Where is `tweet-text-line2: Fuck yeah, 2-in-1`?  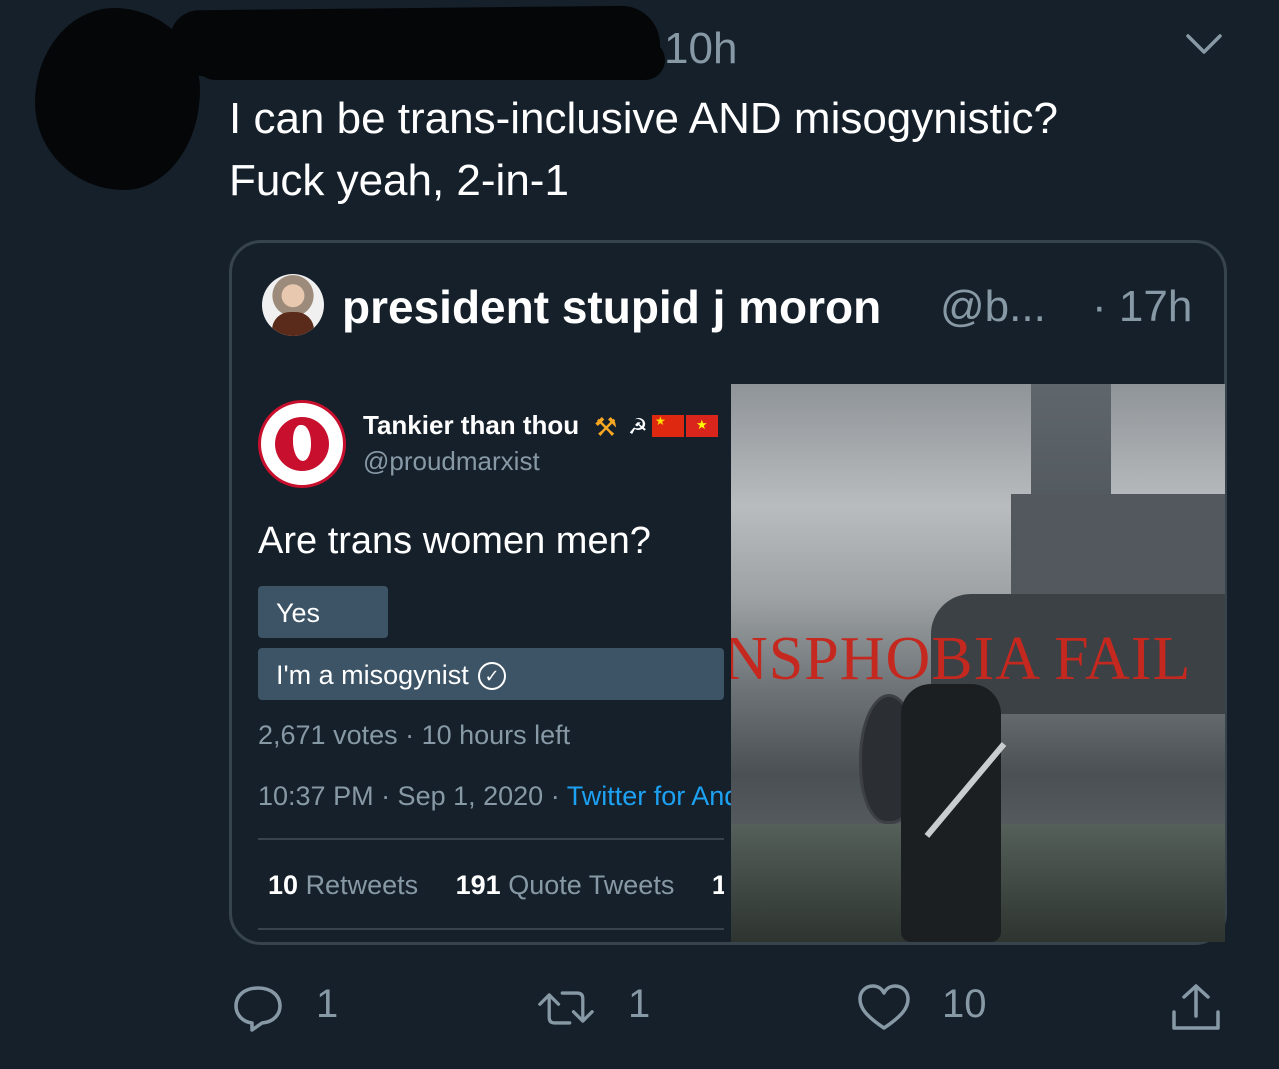
tweet-text-line2: Fuck yeah, 2-in-1 is located at coordinates (399, 180).